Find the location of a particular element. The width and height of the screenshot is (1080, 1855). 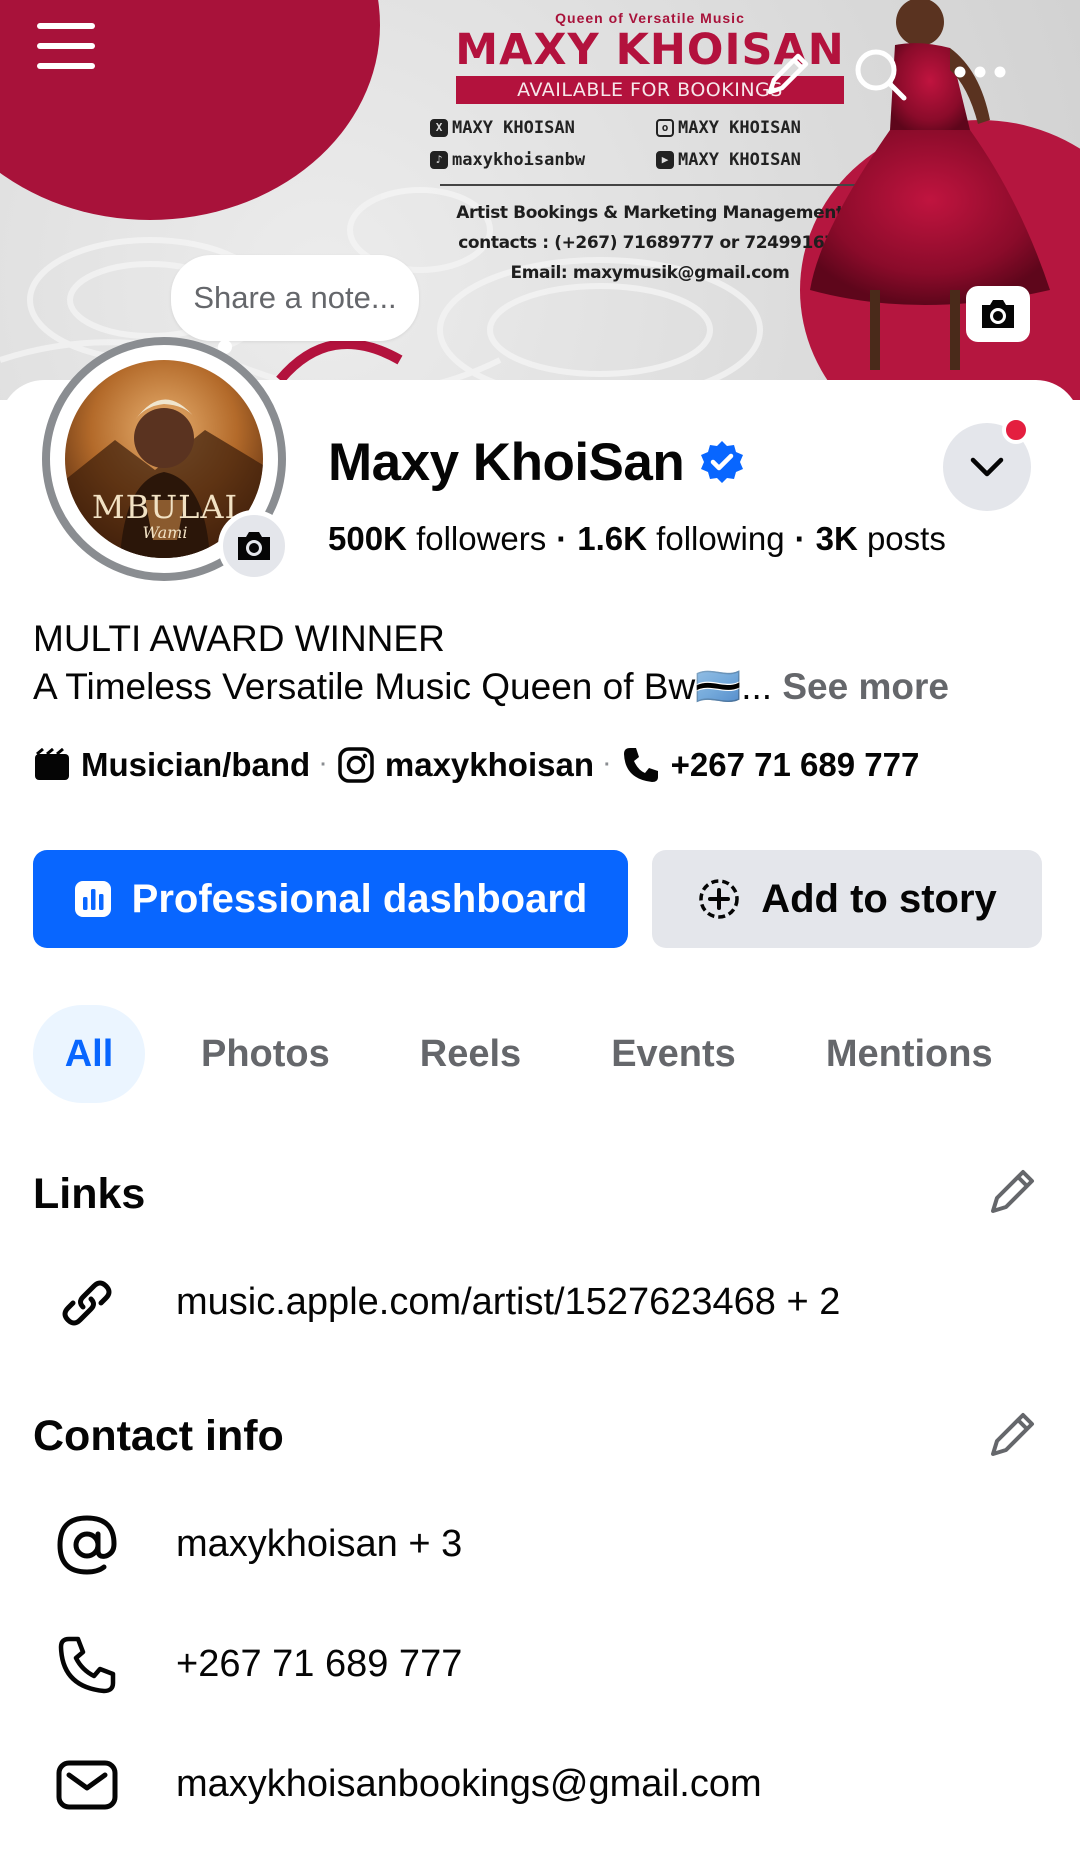

phone-number: +267 71 689 777 is located at coordinates (795, 764).